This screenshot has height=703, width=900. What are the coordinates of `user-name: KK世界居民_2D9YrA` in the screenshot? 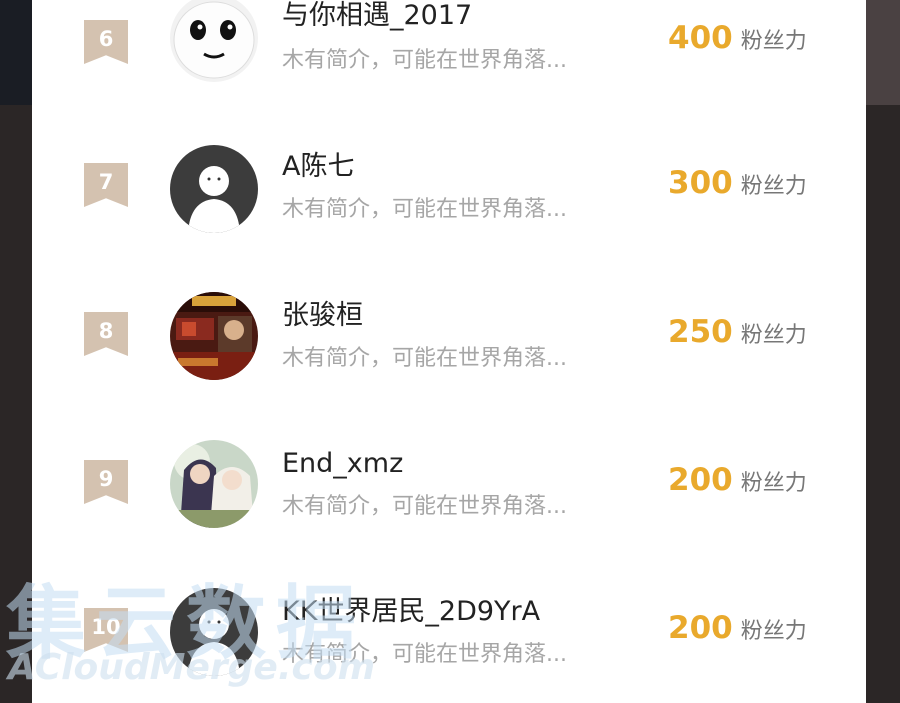 It's located at (411, 612).